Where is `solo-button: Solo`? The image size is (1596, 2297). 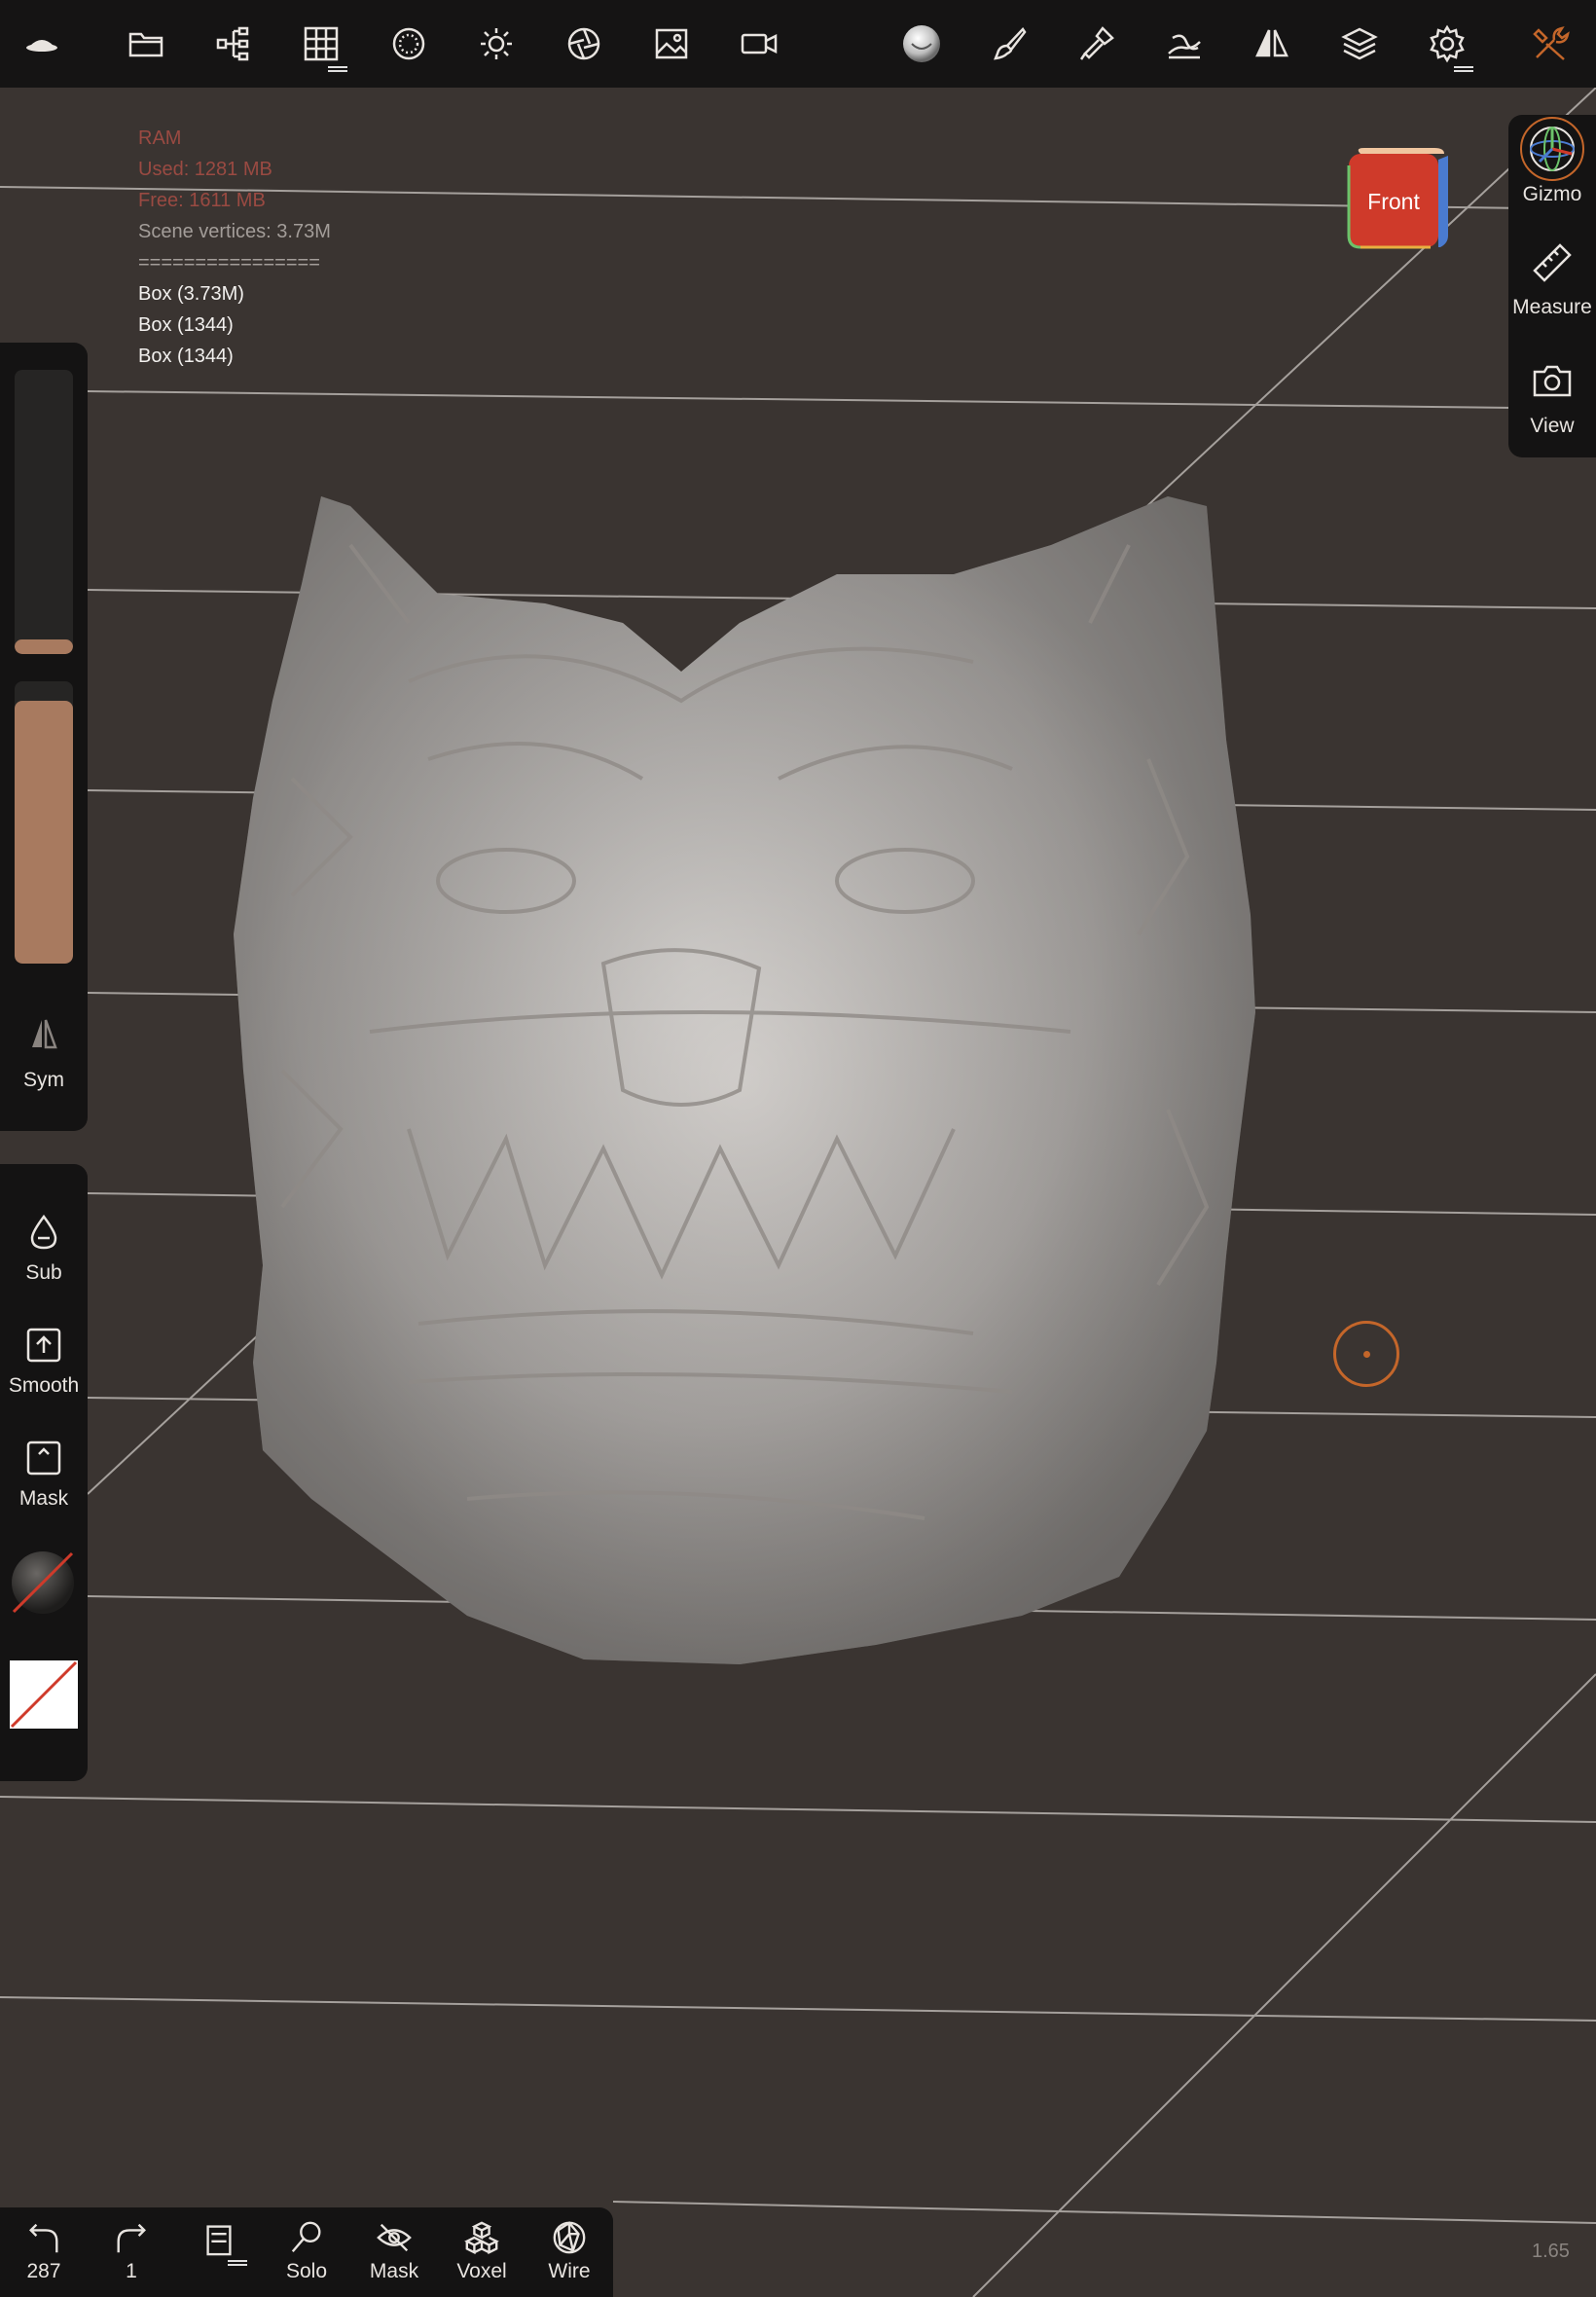
solo-button: Solo is located at coordinates (306, 2251).